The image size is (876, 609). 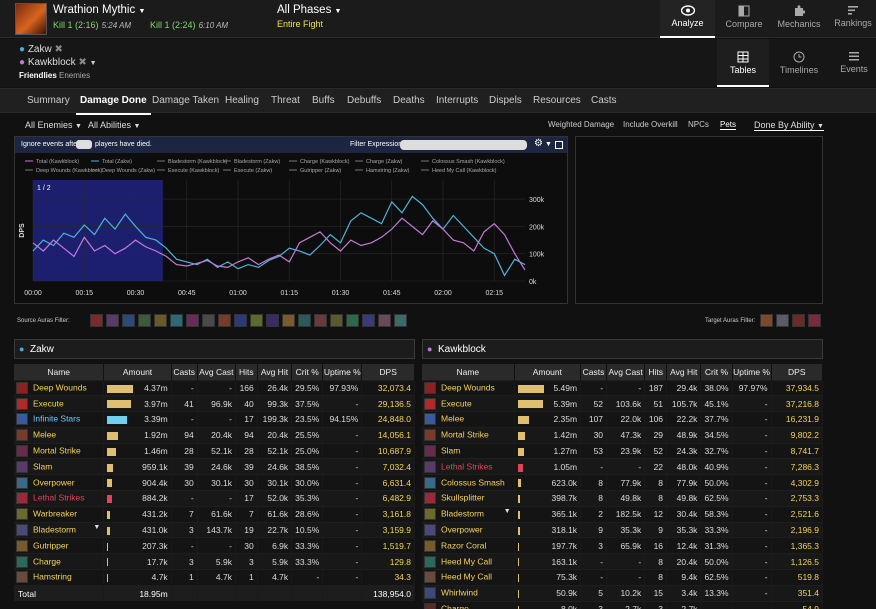 What do you see at coordinates (459, 593) in the screenshot?
I see `ability-name: Whirlwind` at bounding box center [459, 593].